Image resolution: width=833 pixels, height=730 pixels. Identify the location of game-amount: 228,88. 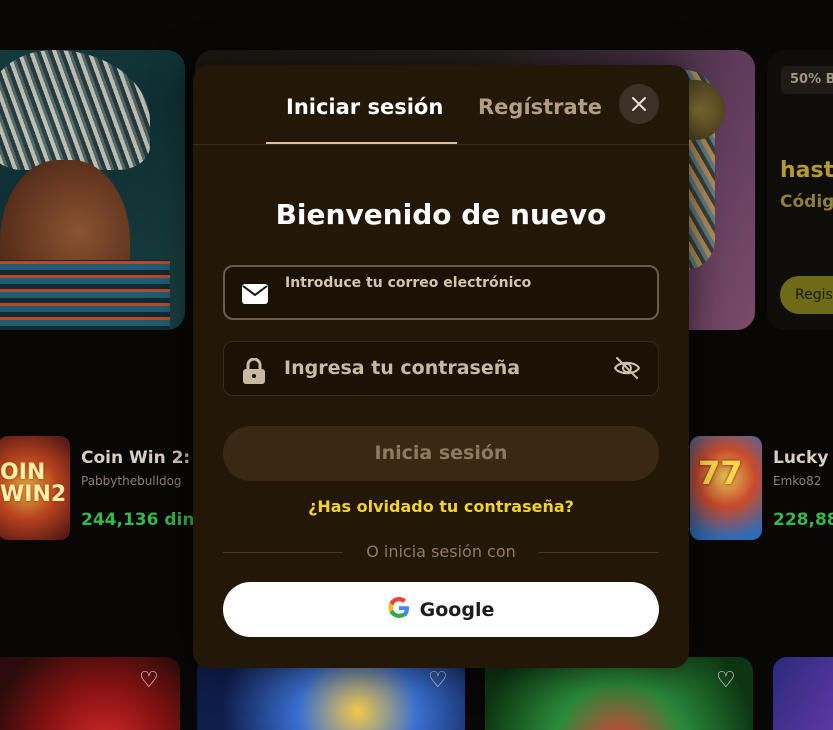
(803, 520).